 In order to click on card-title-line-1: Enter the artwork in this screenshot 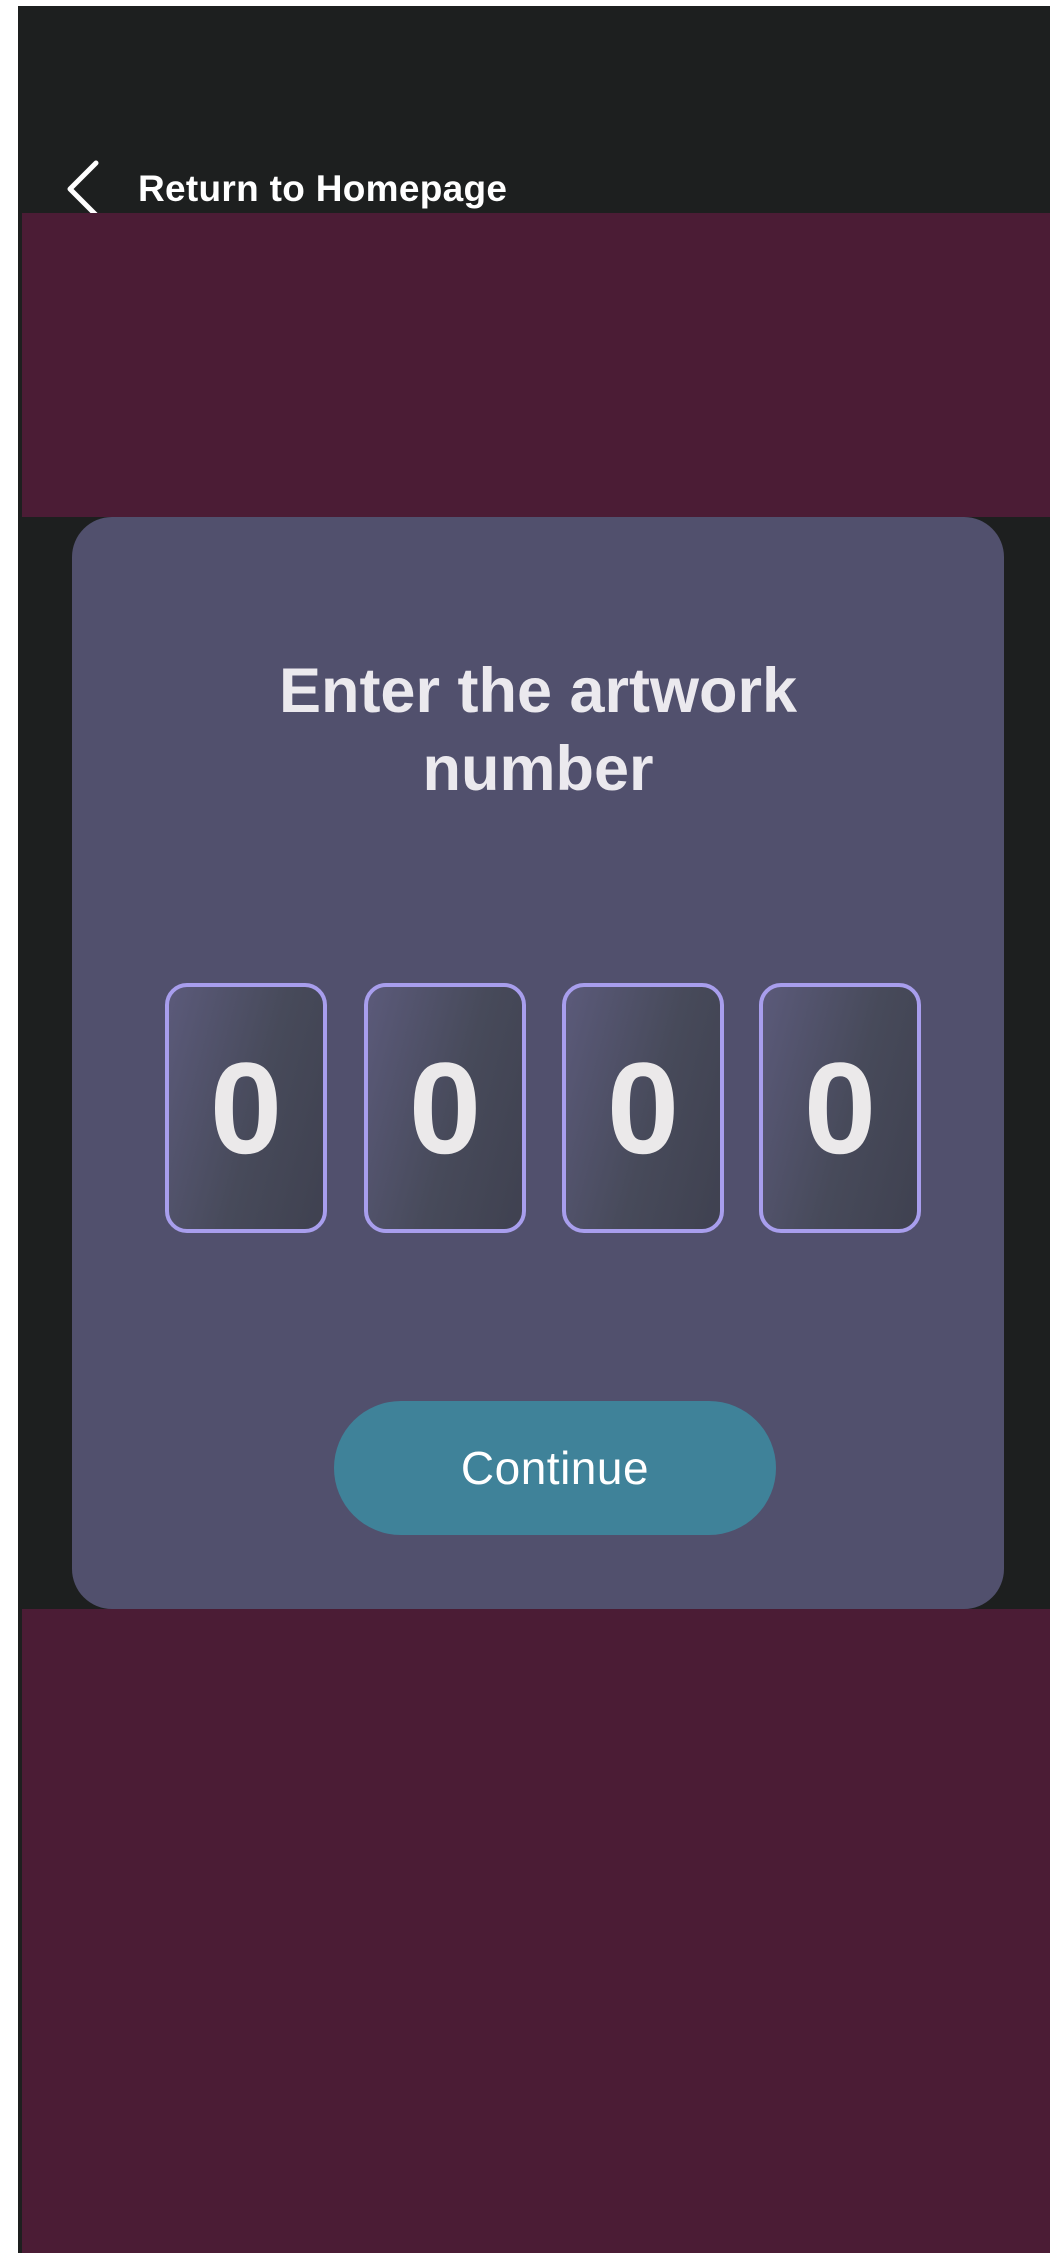, I will do `click(538, 691)`.